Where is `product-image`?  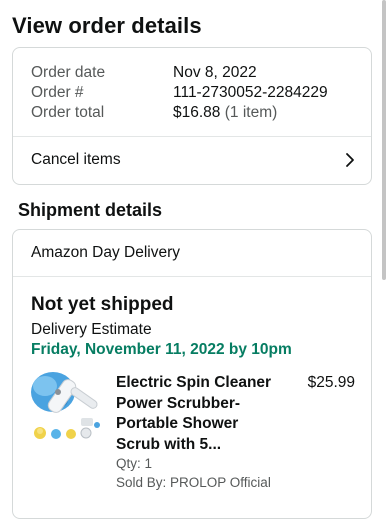
product-image is located at coordinates (67, 410).